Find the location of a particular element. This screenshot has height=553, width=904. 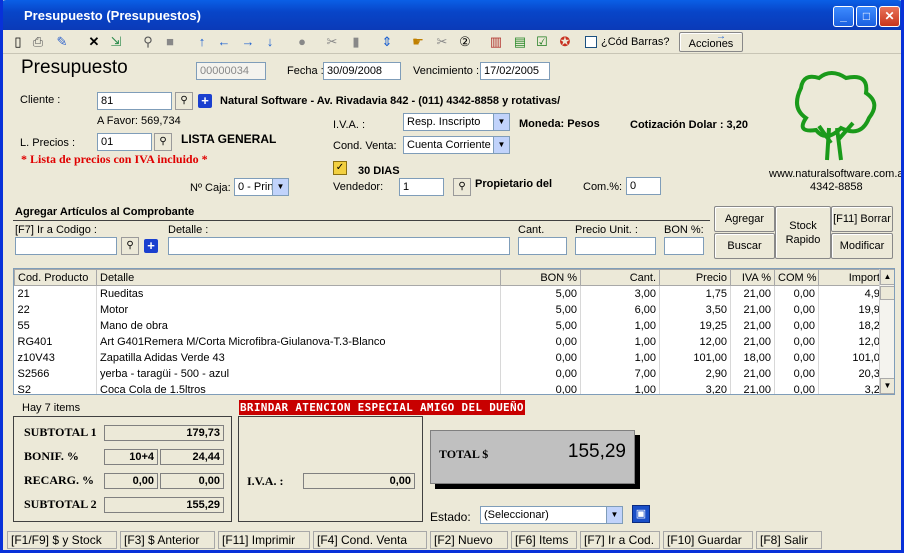

status-shortcut: [F4] Cond. Venta is located at coordinates (370, 540).